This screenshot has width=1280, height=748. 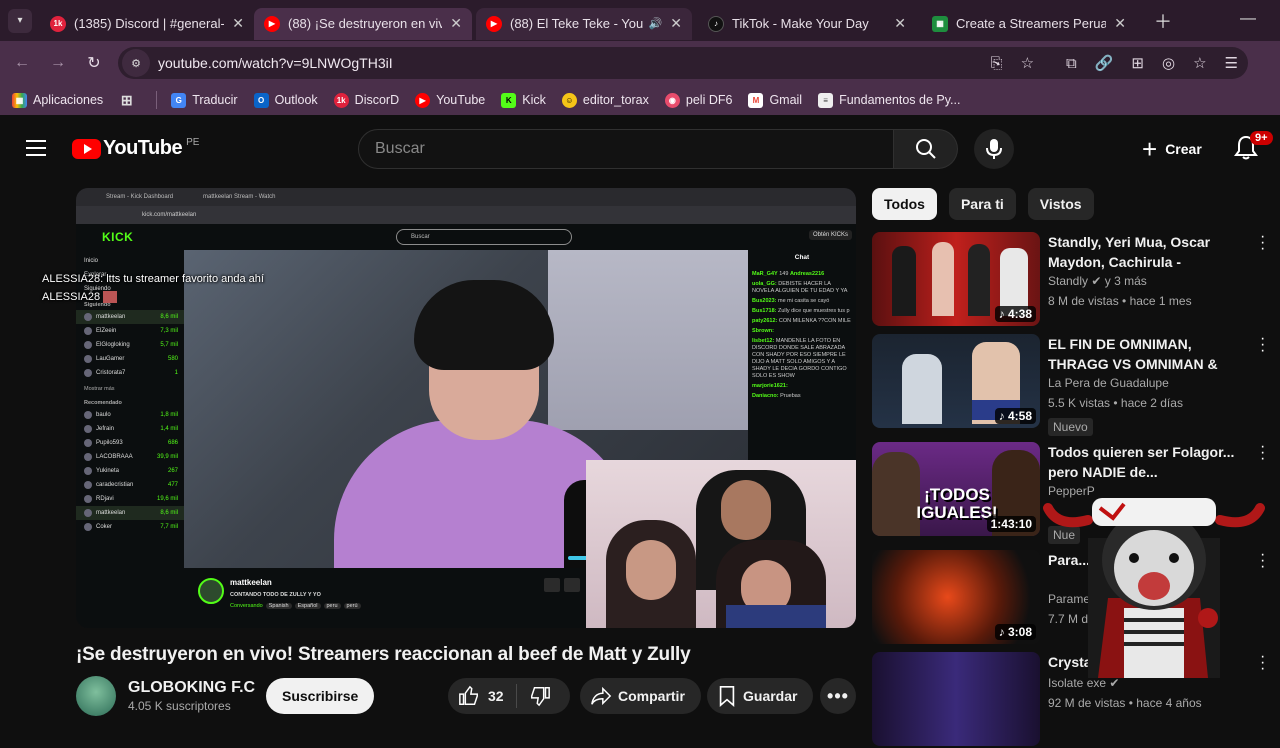 What do you see at coordinates (1137, 63) in the screenshot?
I see `translate-page-icon: ⊞` at bounding box center [1137, 63].